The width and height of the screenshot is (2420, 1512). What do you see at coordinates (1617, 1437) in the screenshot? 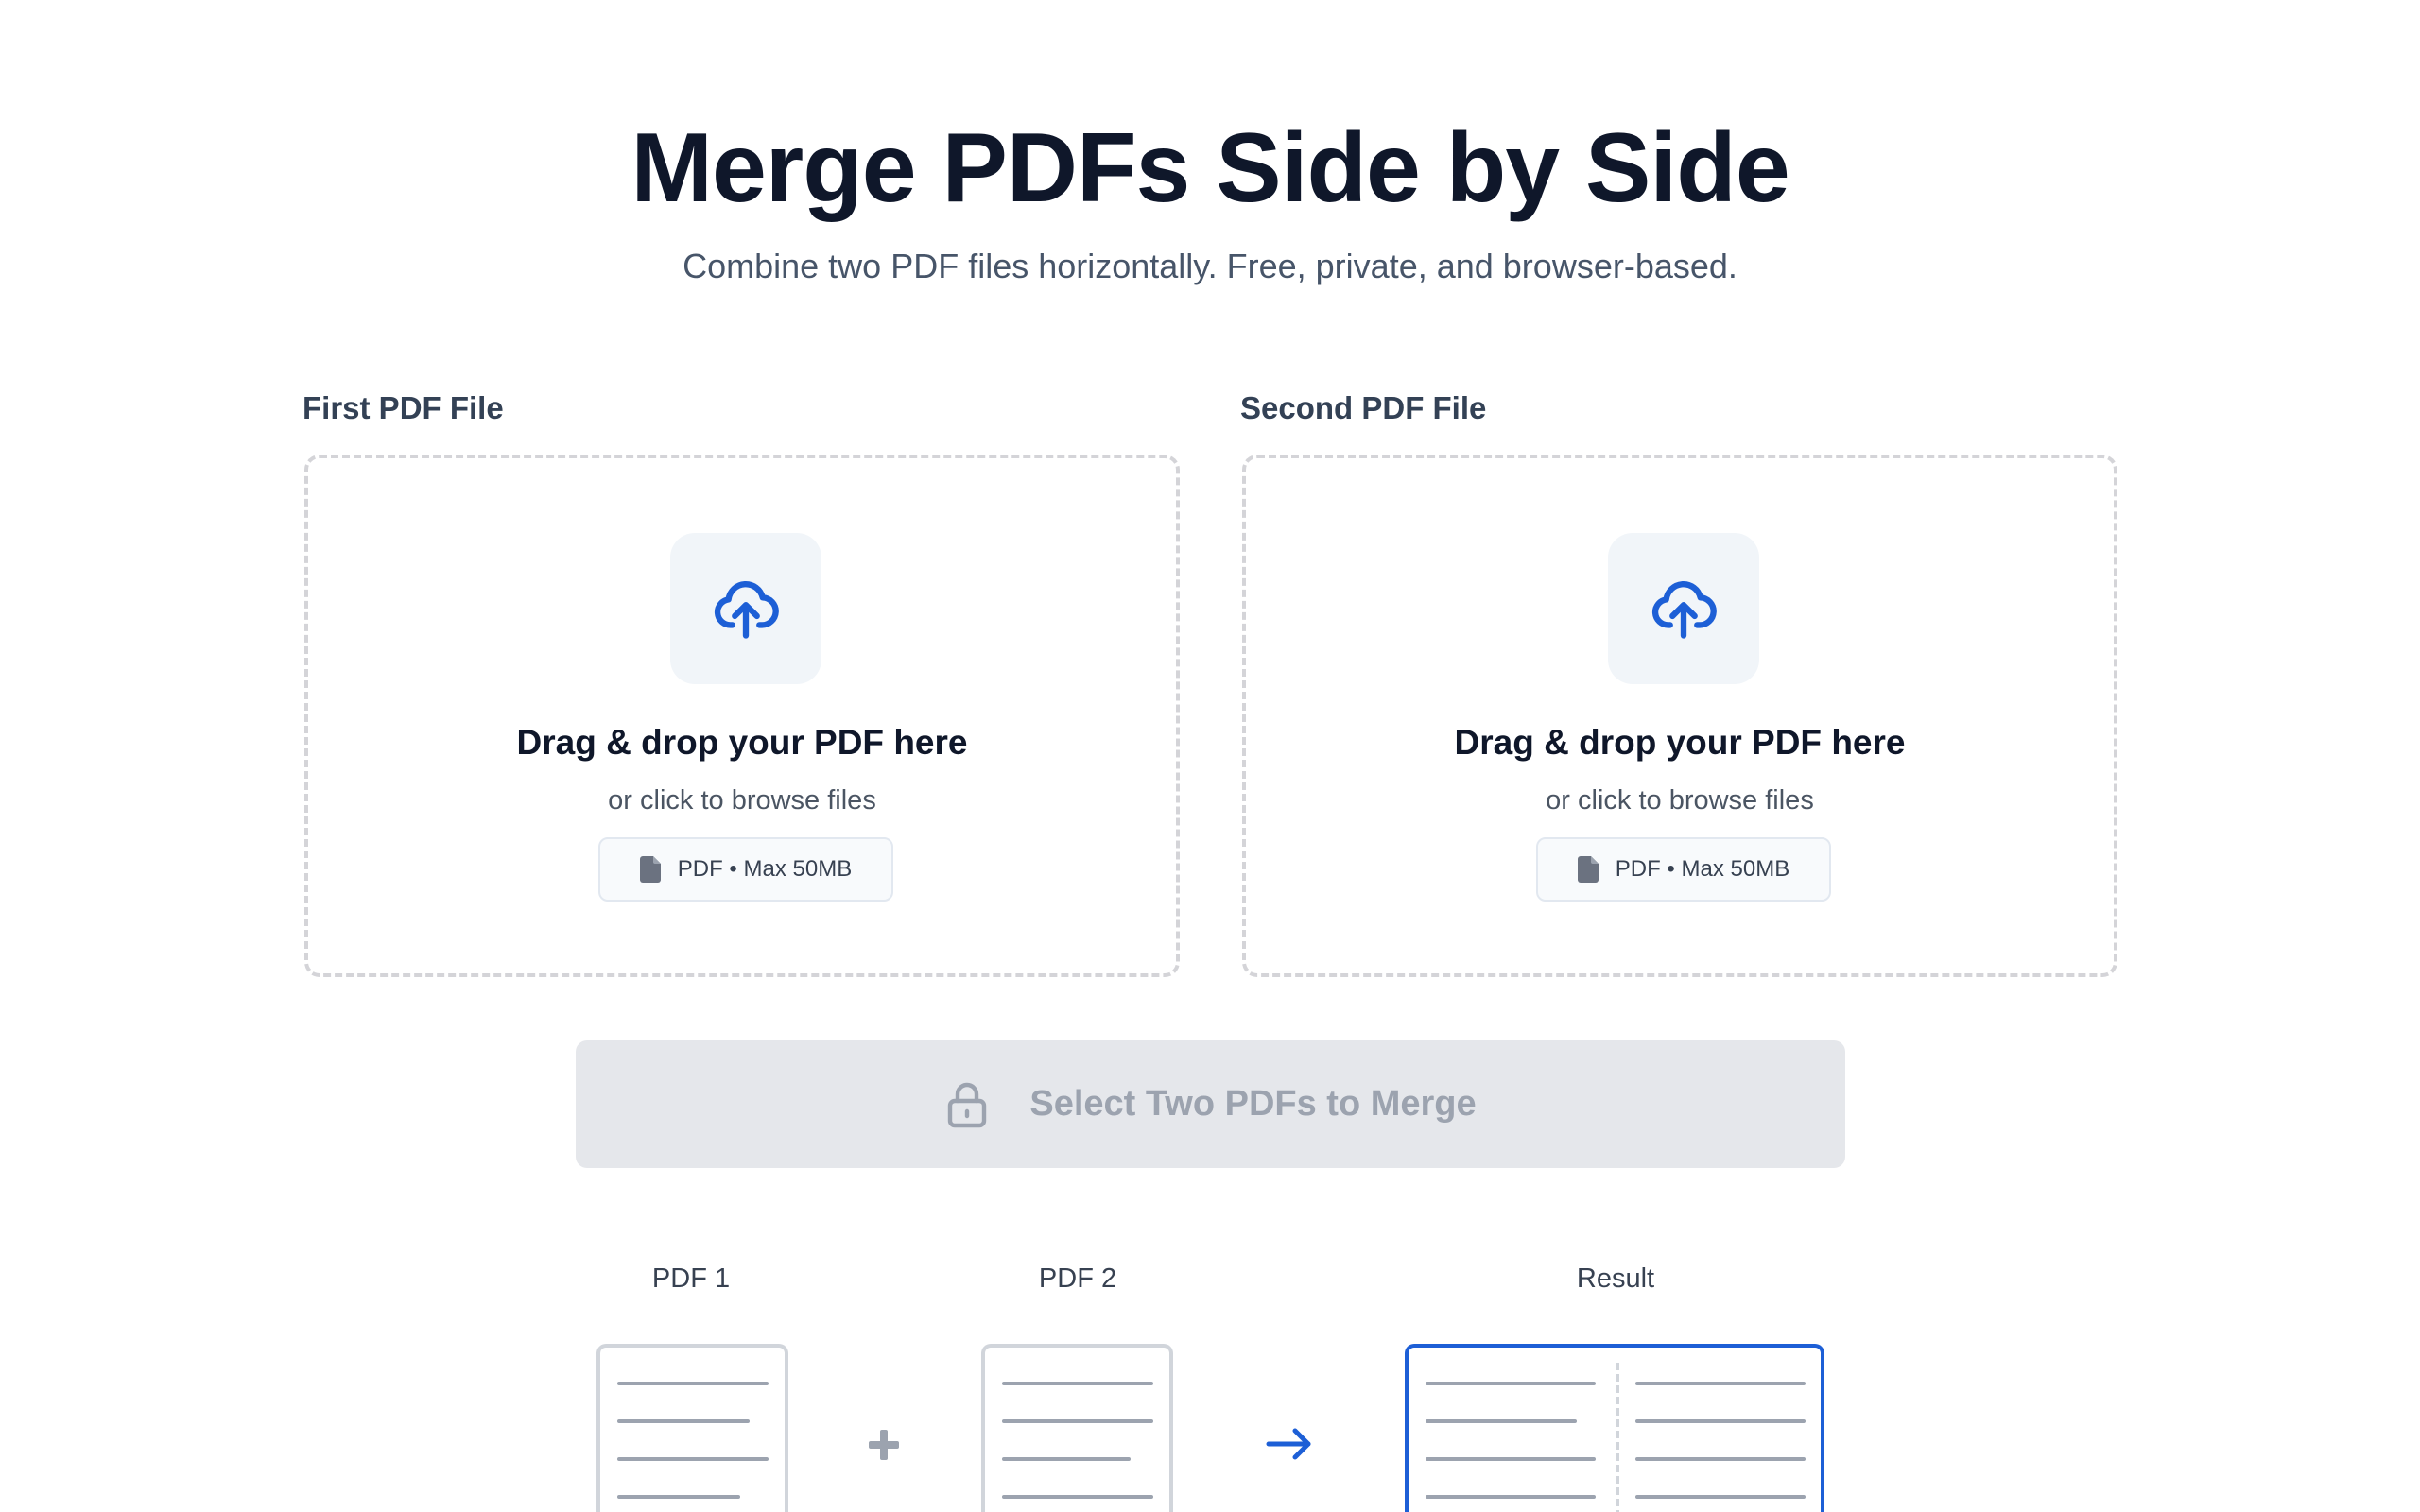
I see `page-divider` at bounding box center [1617, 1437].